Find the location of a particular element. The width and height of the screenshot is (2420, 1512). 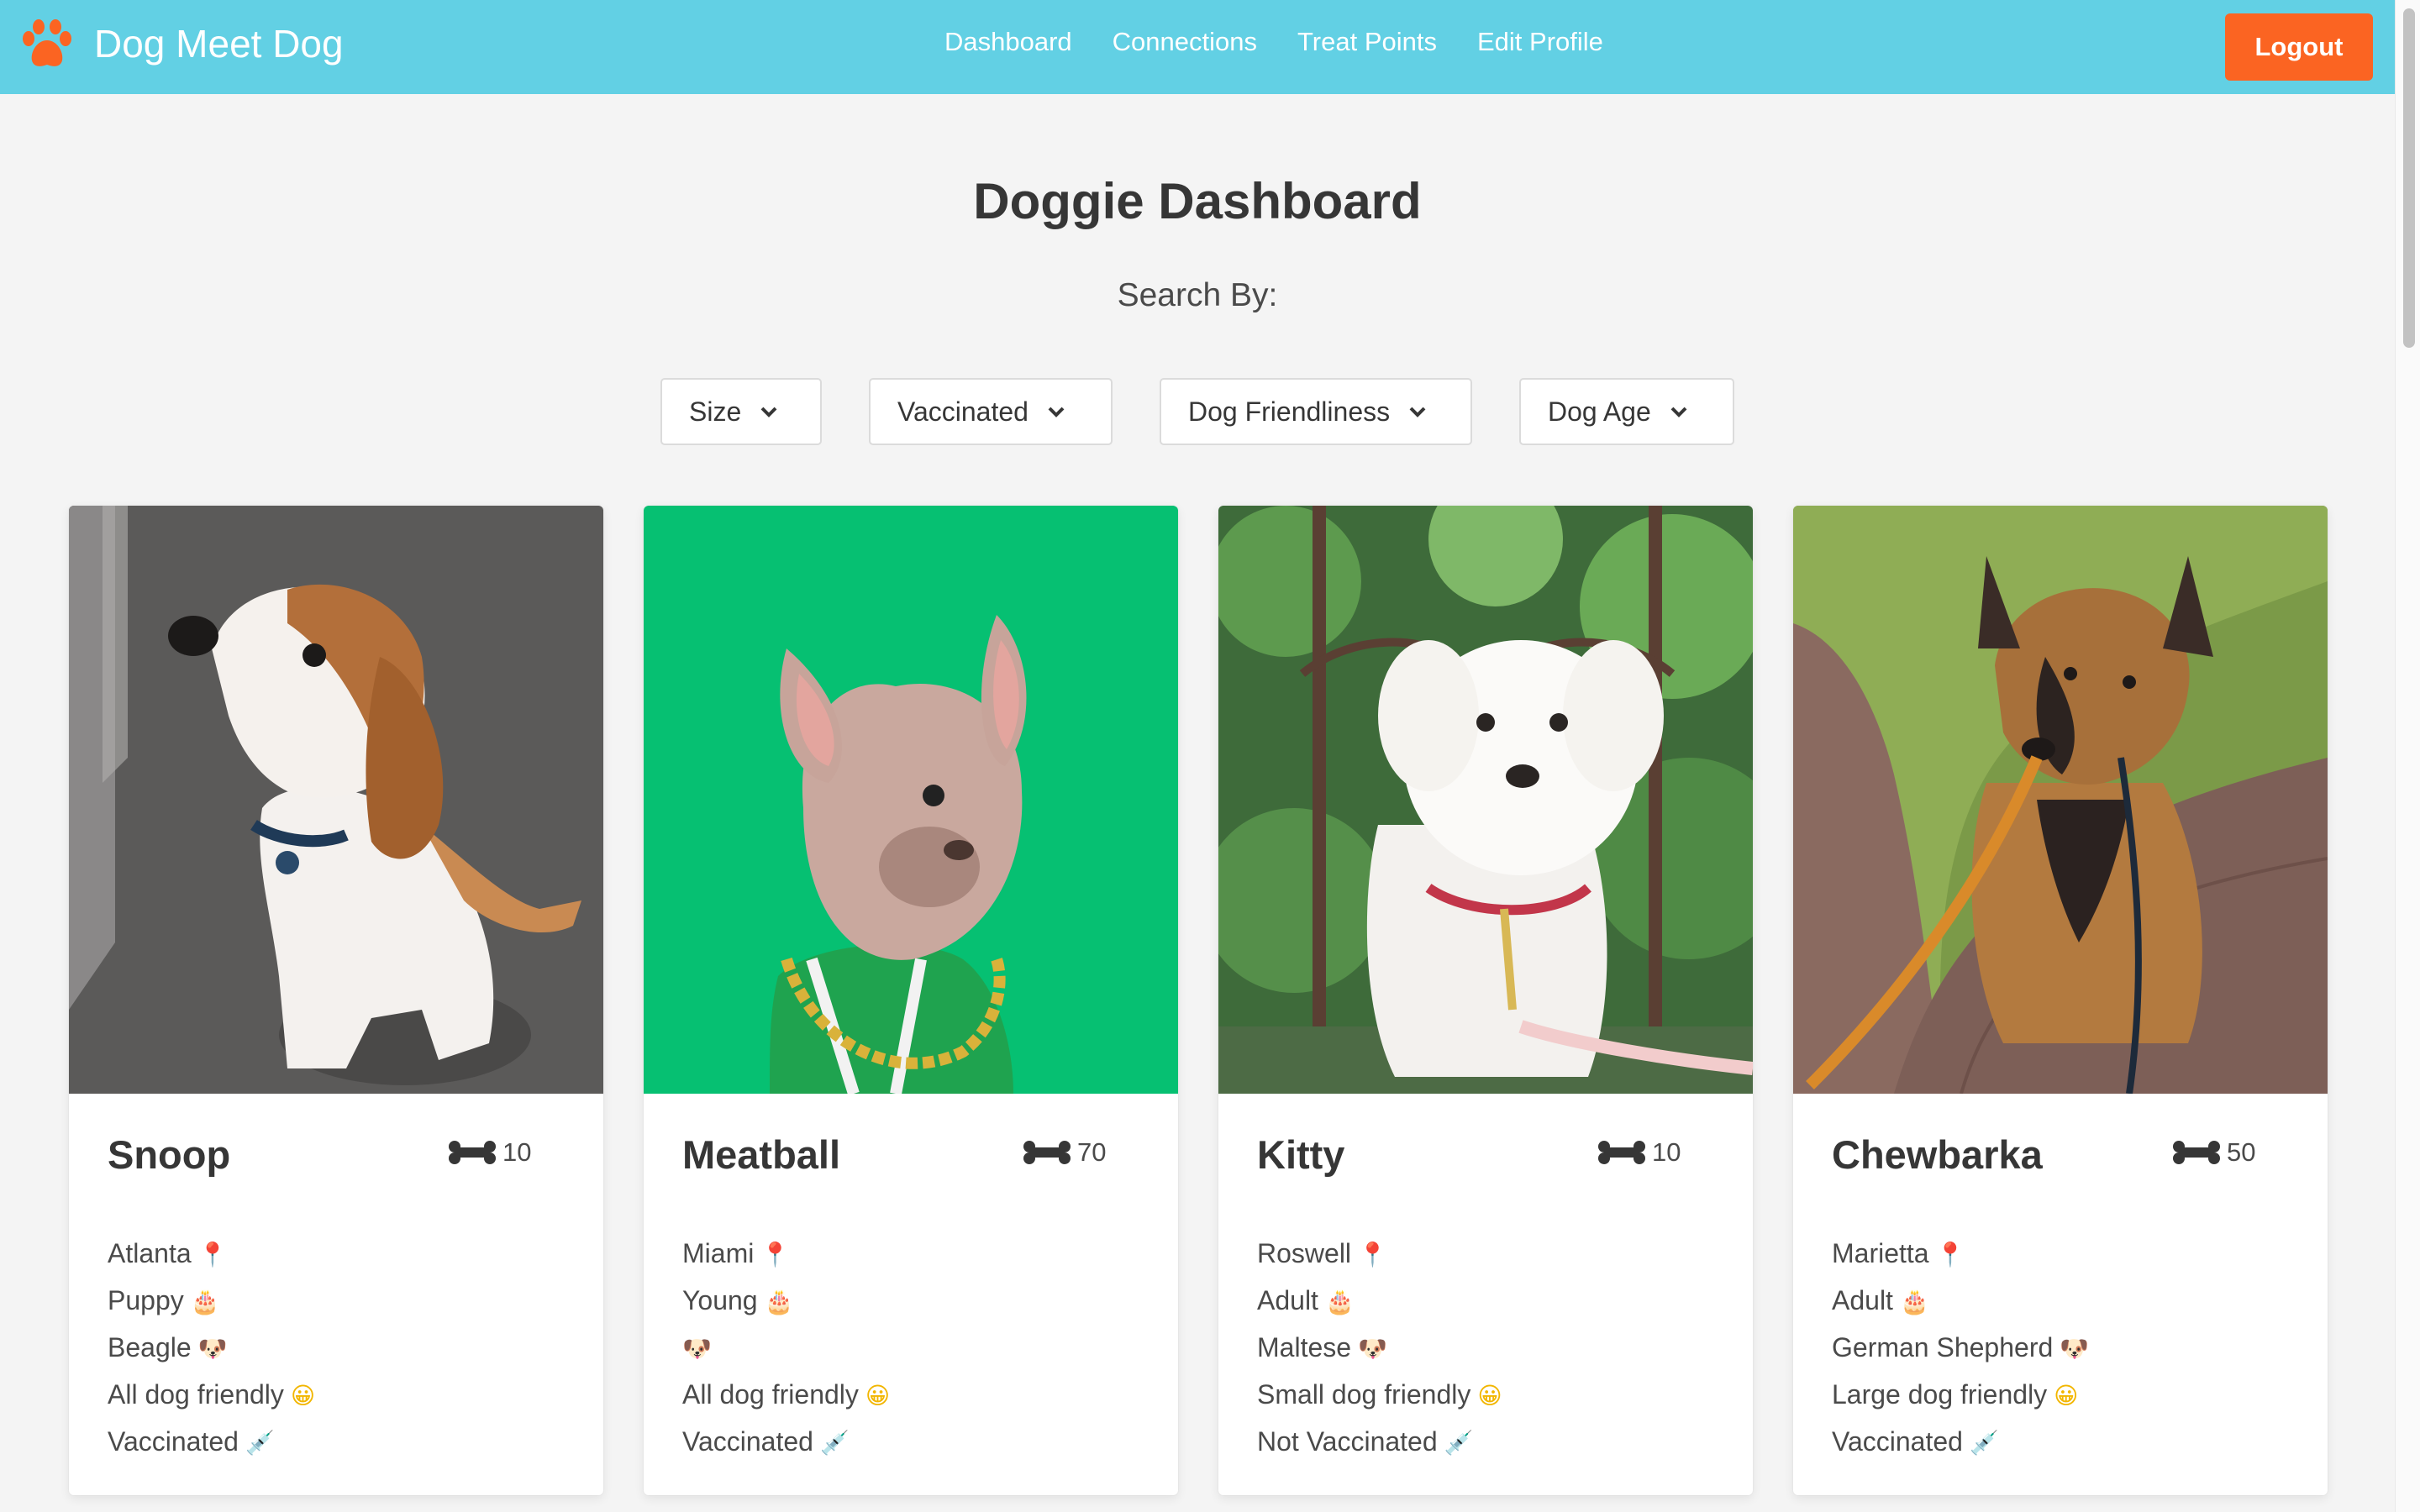

age-line: Puppy 🎂 is located at coordinates (211, 1300).